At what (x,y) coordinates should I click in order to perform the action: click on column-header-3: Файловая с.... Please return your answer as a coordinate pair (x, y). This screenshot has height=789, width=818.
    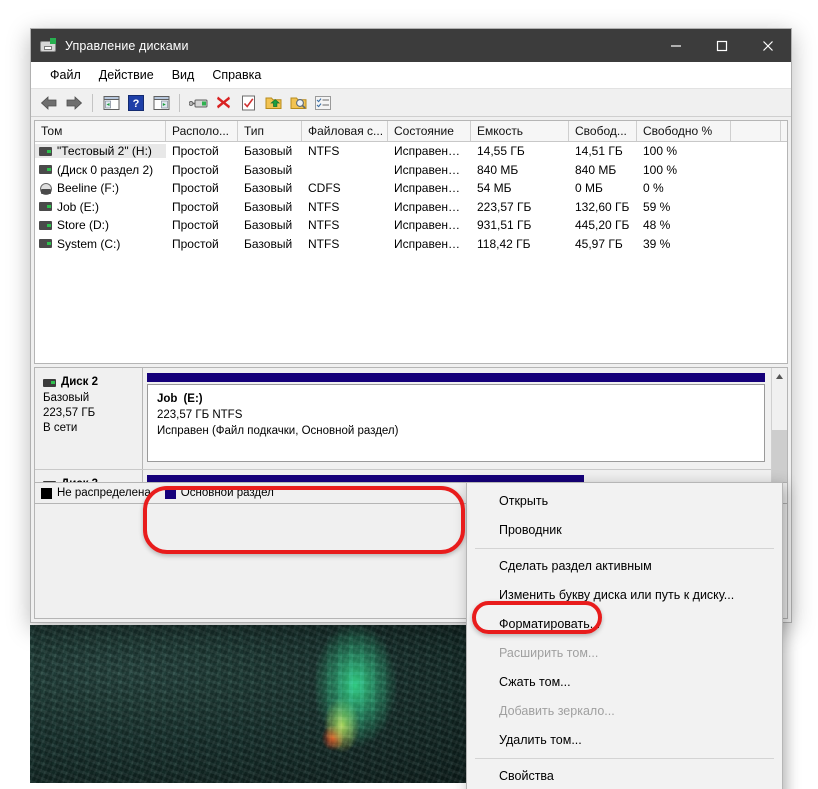
    Looking at the image, I should click on (345, 131).